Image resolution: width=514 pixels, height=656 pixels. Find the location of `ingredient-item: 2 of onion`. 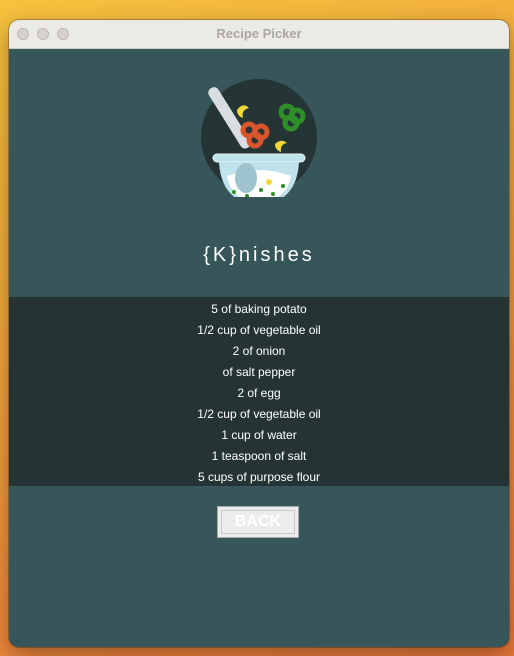

ingredient-item: 2 of onion is located at coordinates (259, 351).